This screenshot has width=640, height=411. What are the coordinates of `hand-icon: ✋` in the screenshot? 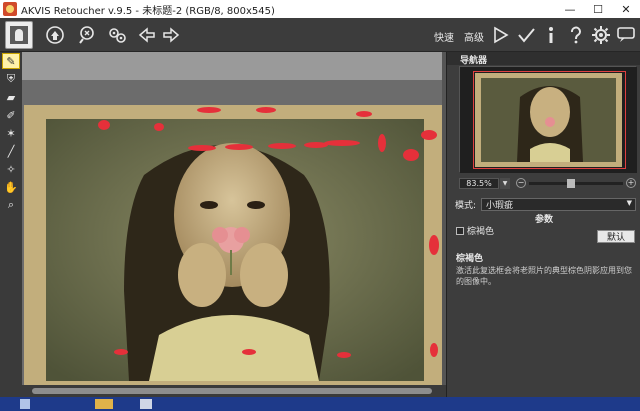 It's located at (11, 187).